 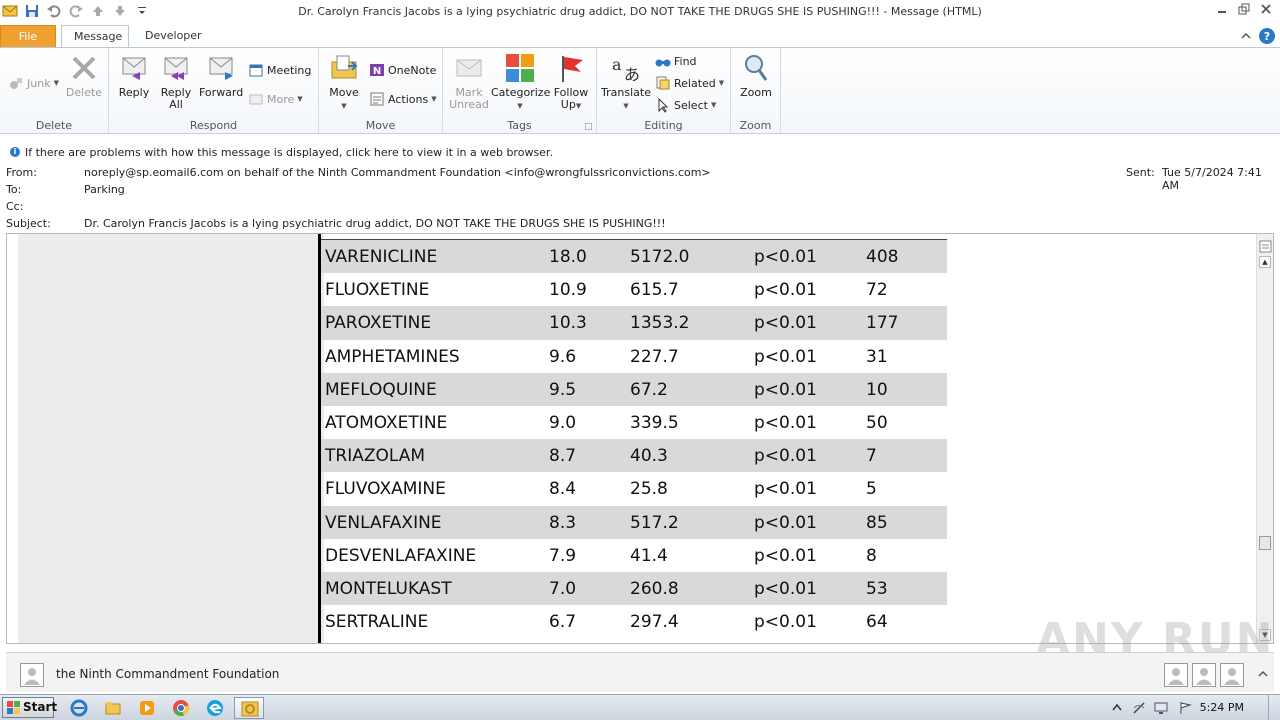 I want to click on meeting-button: Meeting, so click(x=279, y=70).